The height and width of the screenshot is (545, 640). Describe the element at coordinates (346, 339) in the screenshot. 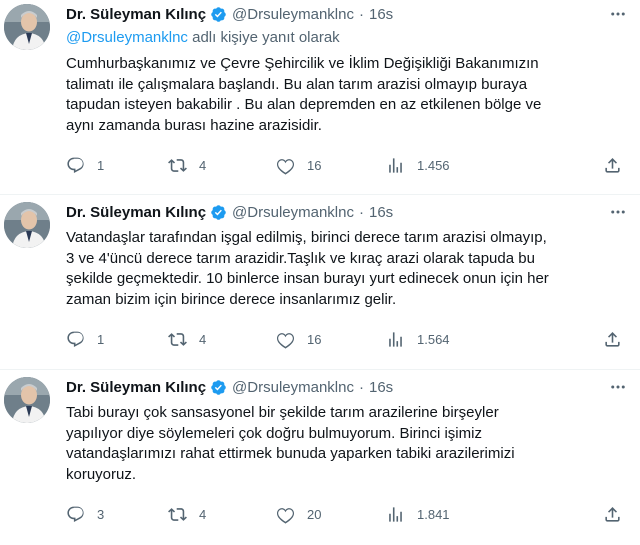

I see `action-bar: 1 4 16 1.564` at that location.